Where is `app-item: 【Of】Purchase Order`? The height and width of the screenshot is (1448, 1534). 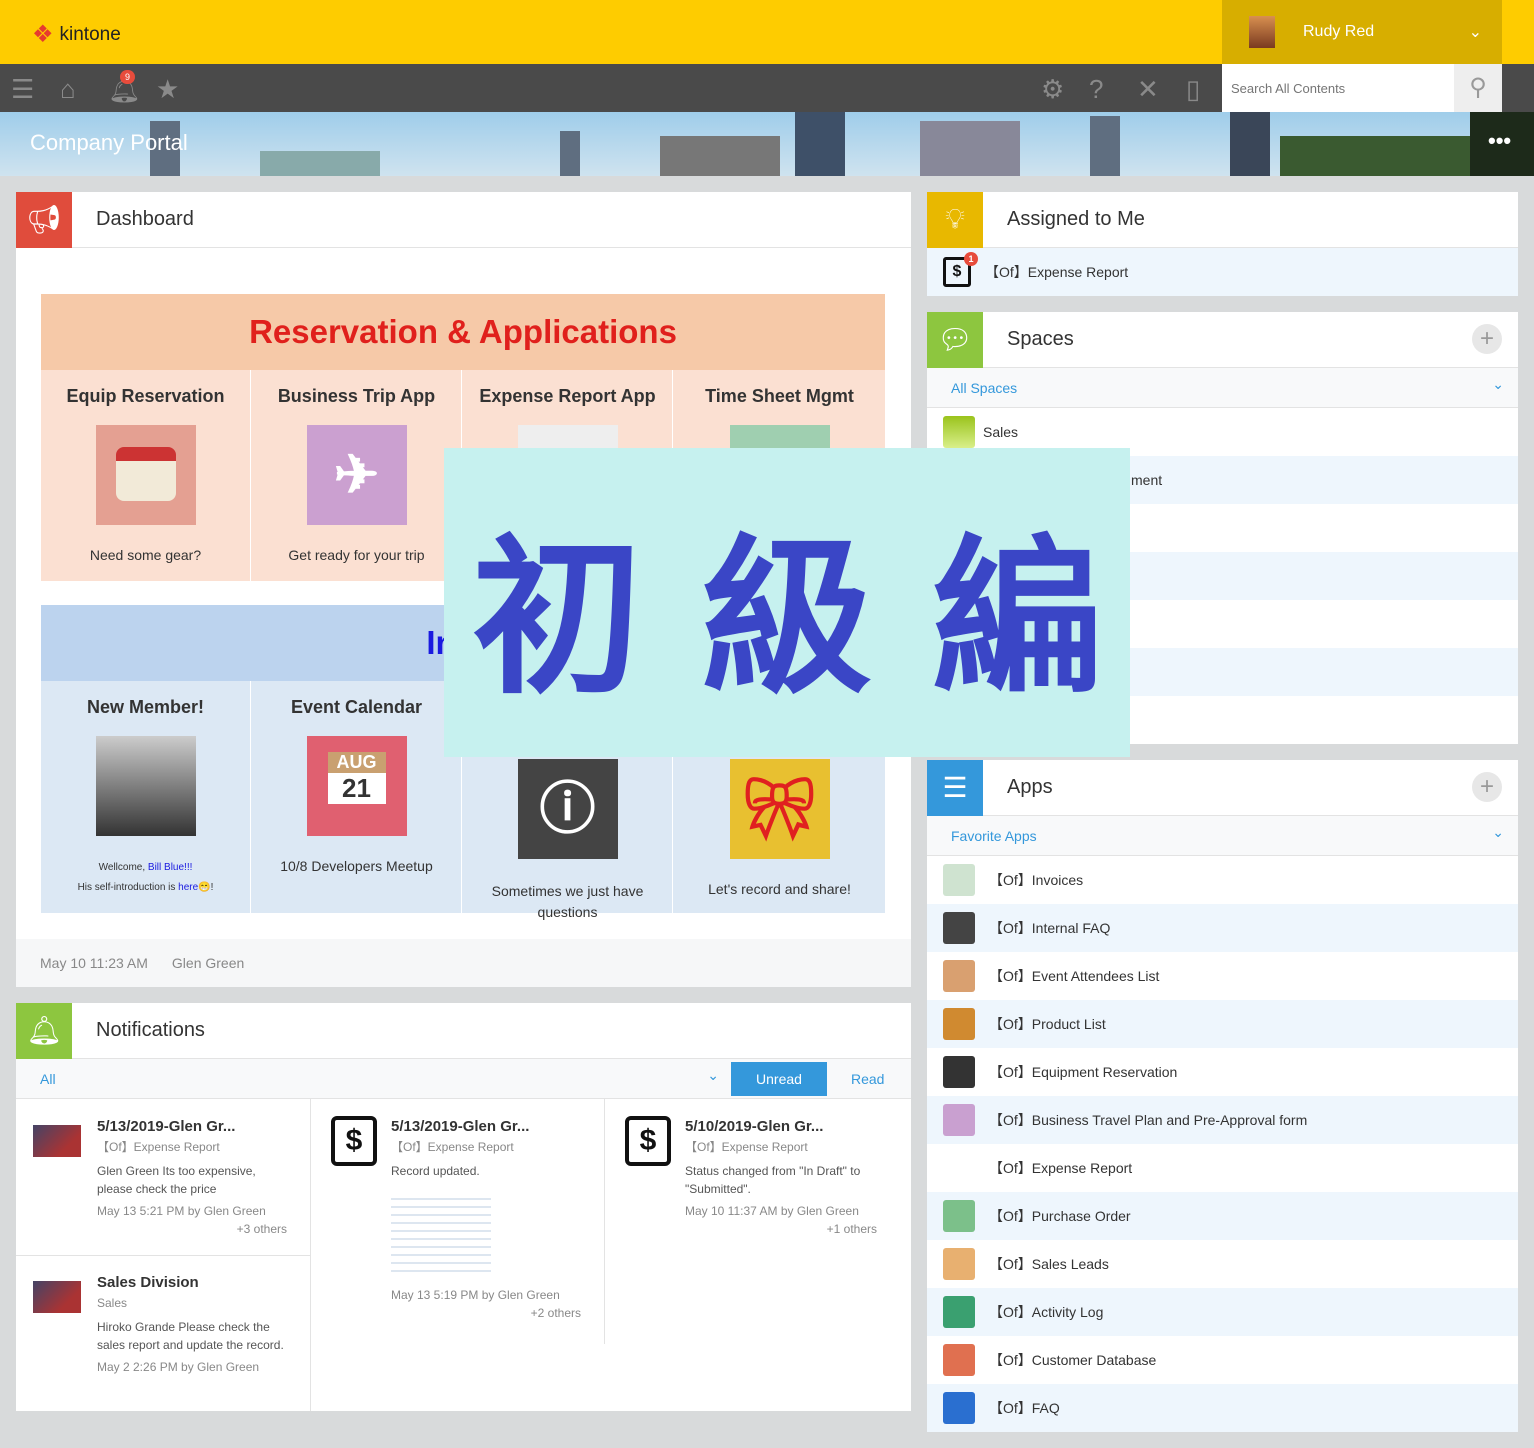 app-item: 【Of】Purchase Order is located at coordinates (1222, 1216).